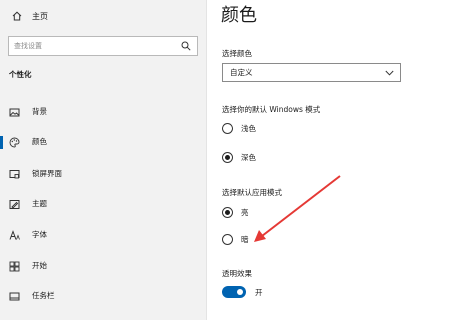 This screenshot has height=320, width=450. Describe the element at coordinates (14, 174) in the screenshot. I see `lock-screen-icon` at that location.